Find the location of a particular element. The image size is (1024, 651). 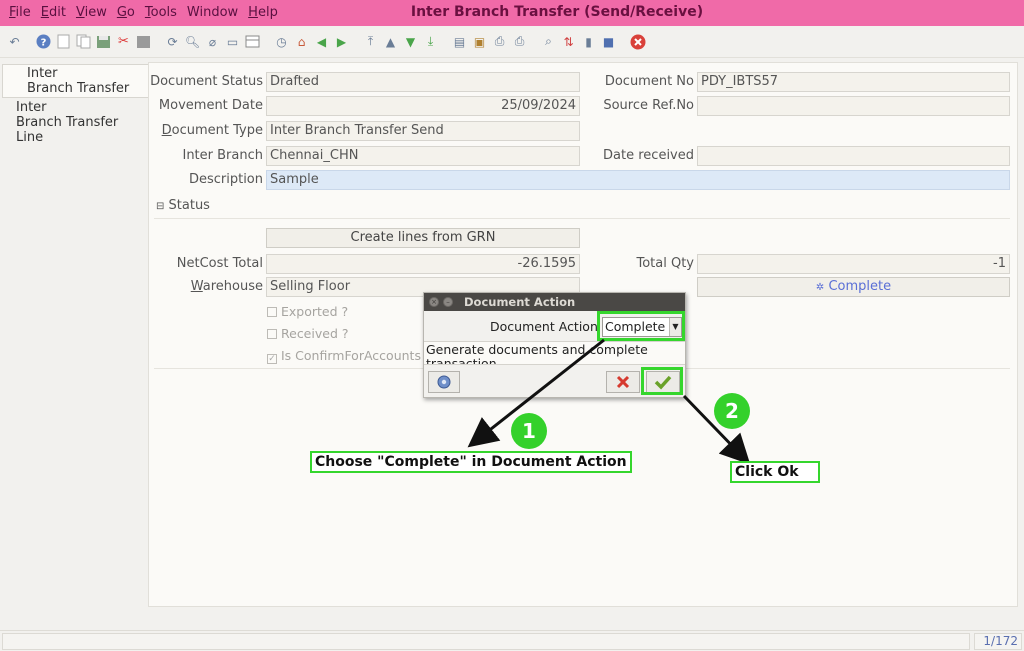

status-message is located at coordinates (486, 641).